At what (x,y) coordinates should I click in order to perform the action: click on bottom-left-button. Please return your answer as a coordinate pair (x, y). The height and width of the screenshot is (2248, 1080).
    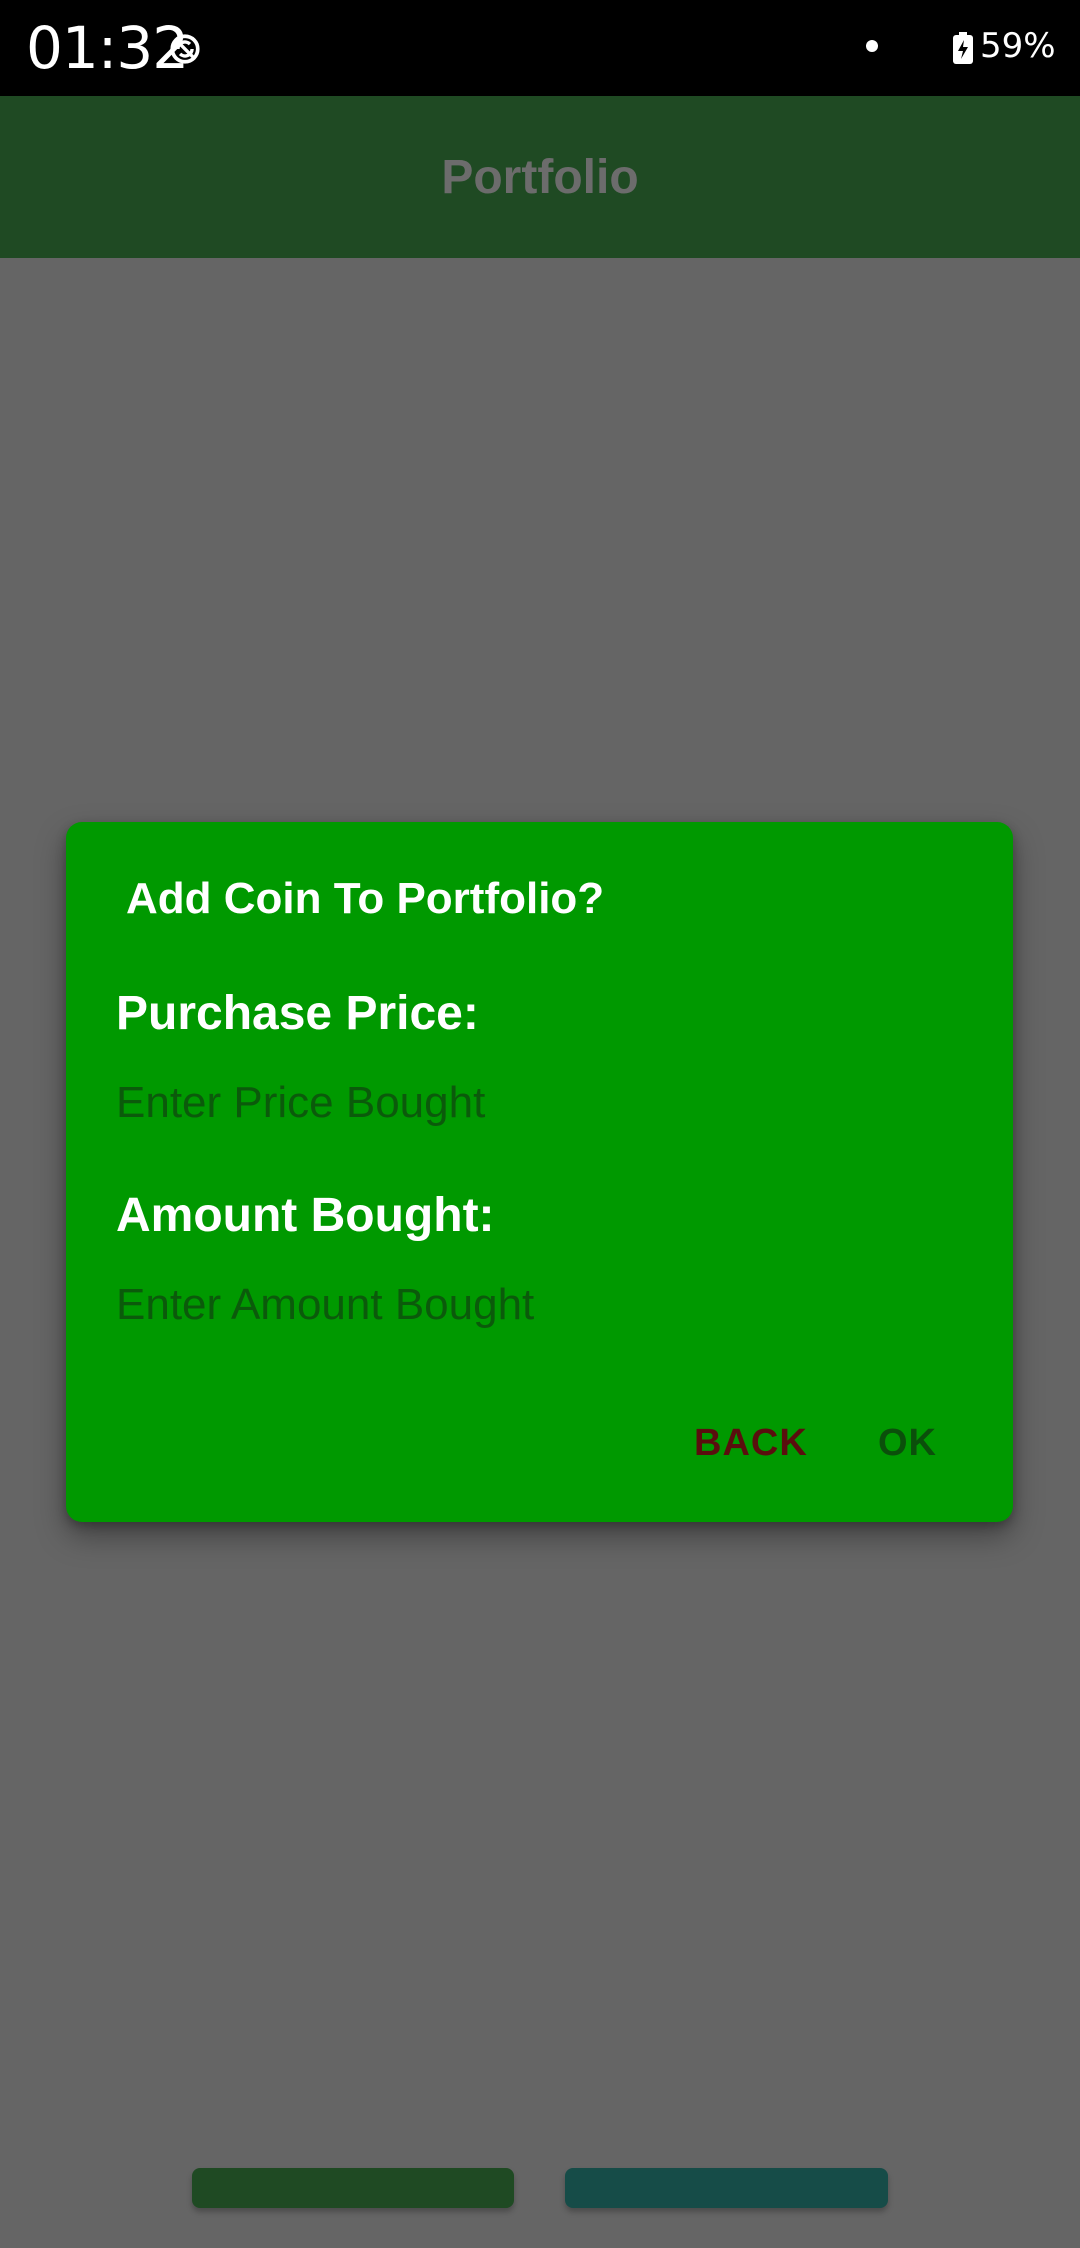
    Looking at the image, I should click on (353, 2188).